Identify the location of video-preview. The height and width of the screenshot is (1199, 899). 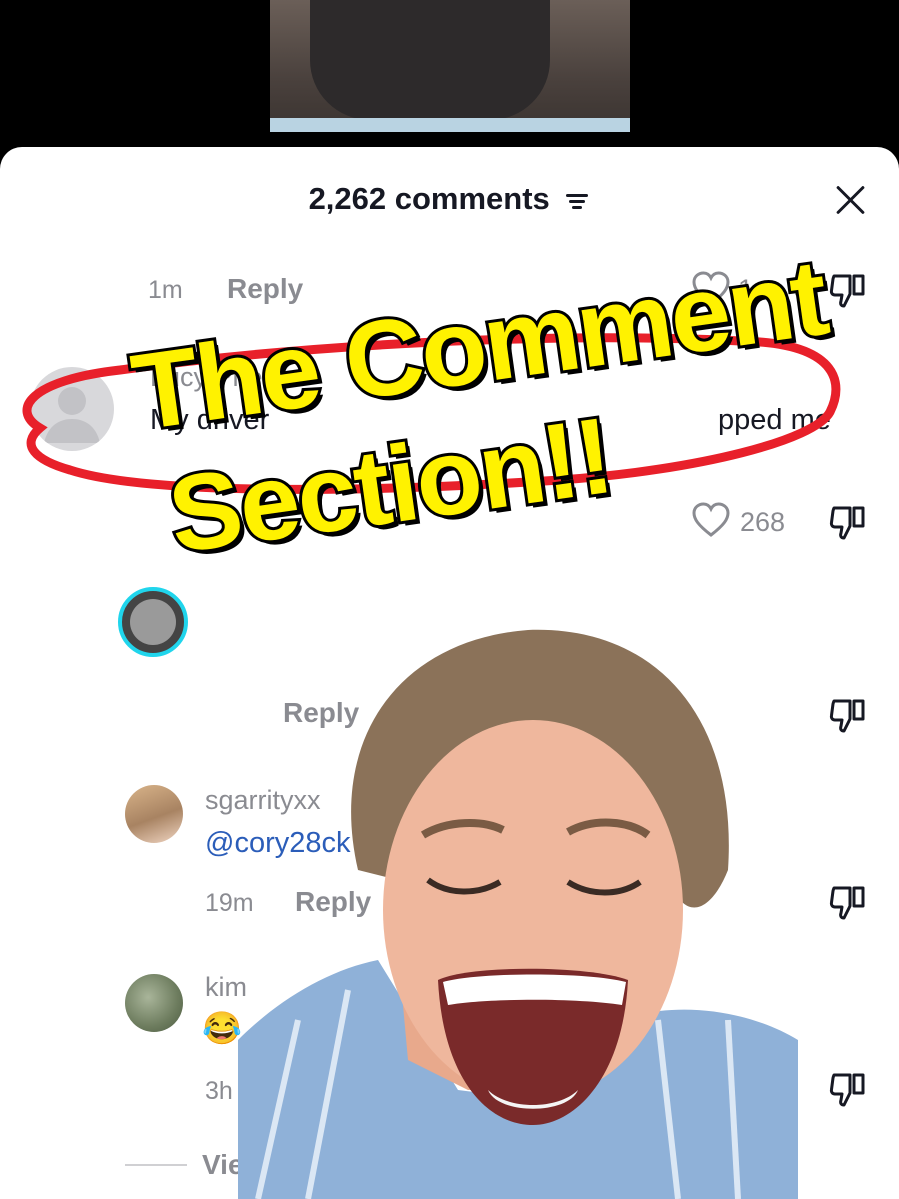
(450, 66).